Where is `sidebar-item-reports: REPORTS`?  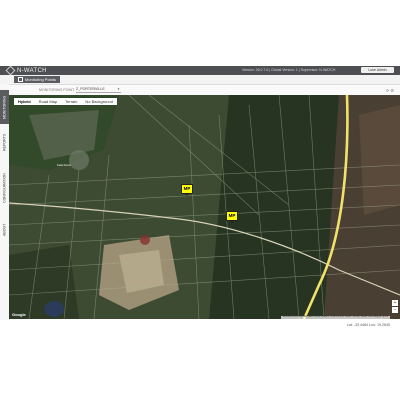
sidebar-item-reports: REPORTS is located at coordinates (4, 142).